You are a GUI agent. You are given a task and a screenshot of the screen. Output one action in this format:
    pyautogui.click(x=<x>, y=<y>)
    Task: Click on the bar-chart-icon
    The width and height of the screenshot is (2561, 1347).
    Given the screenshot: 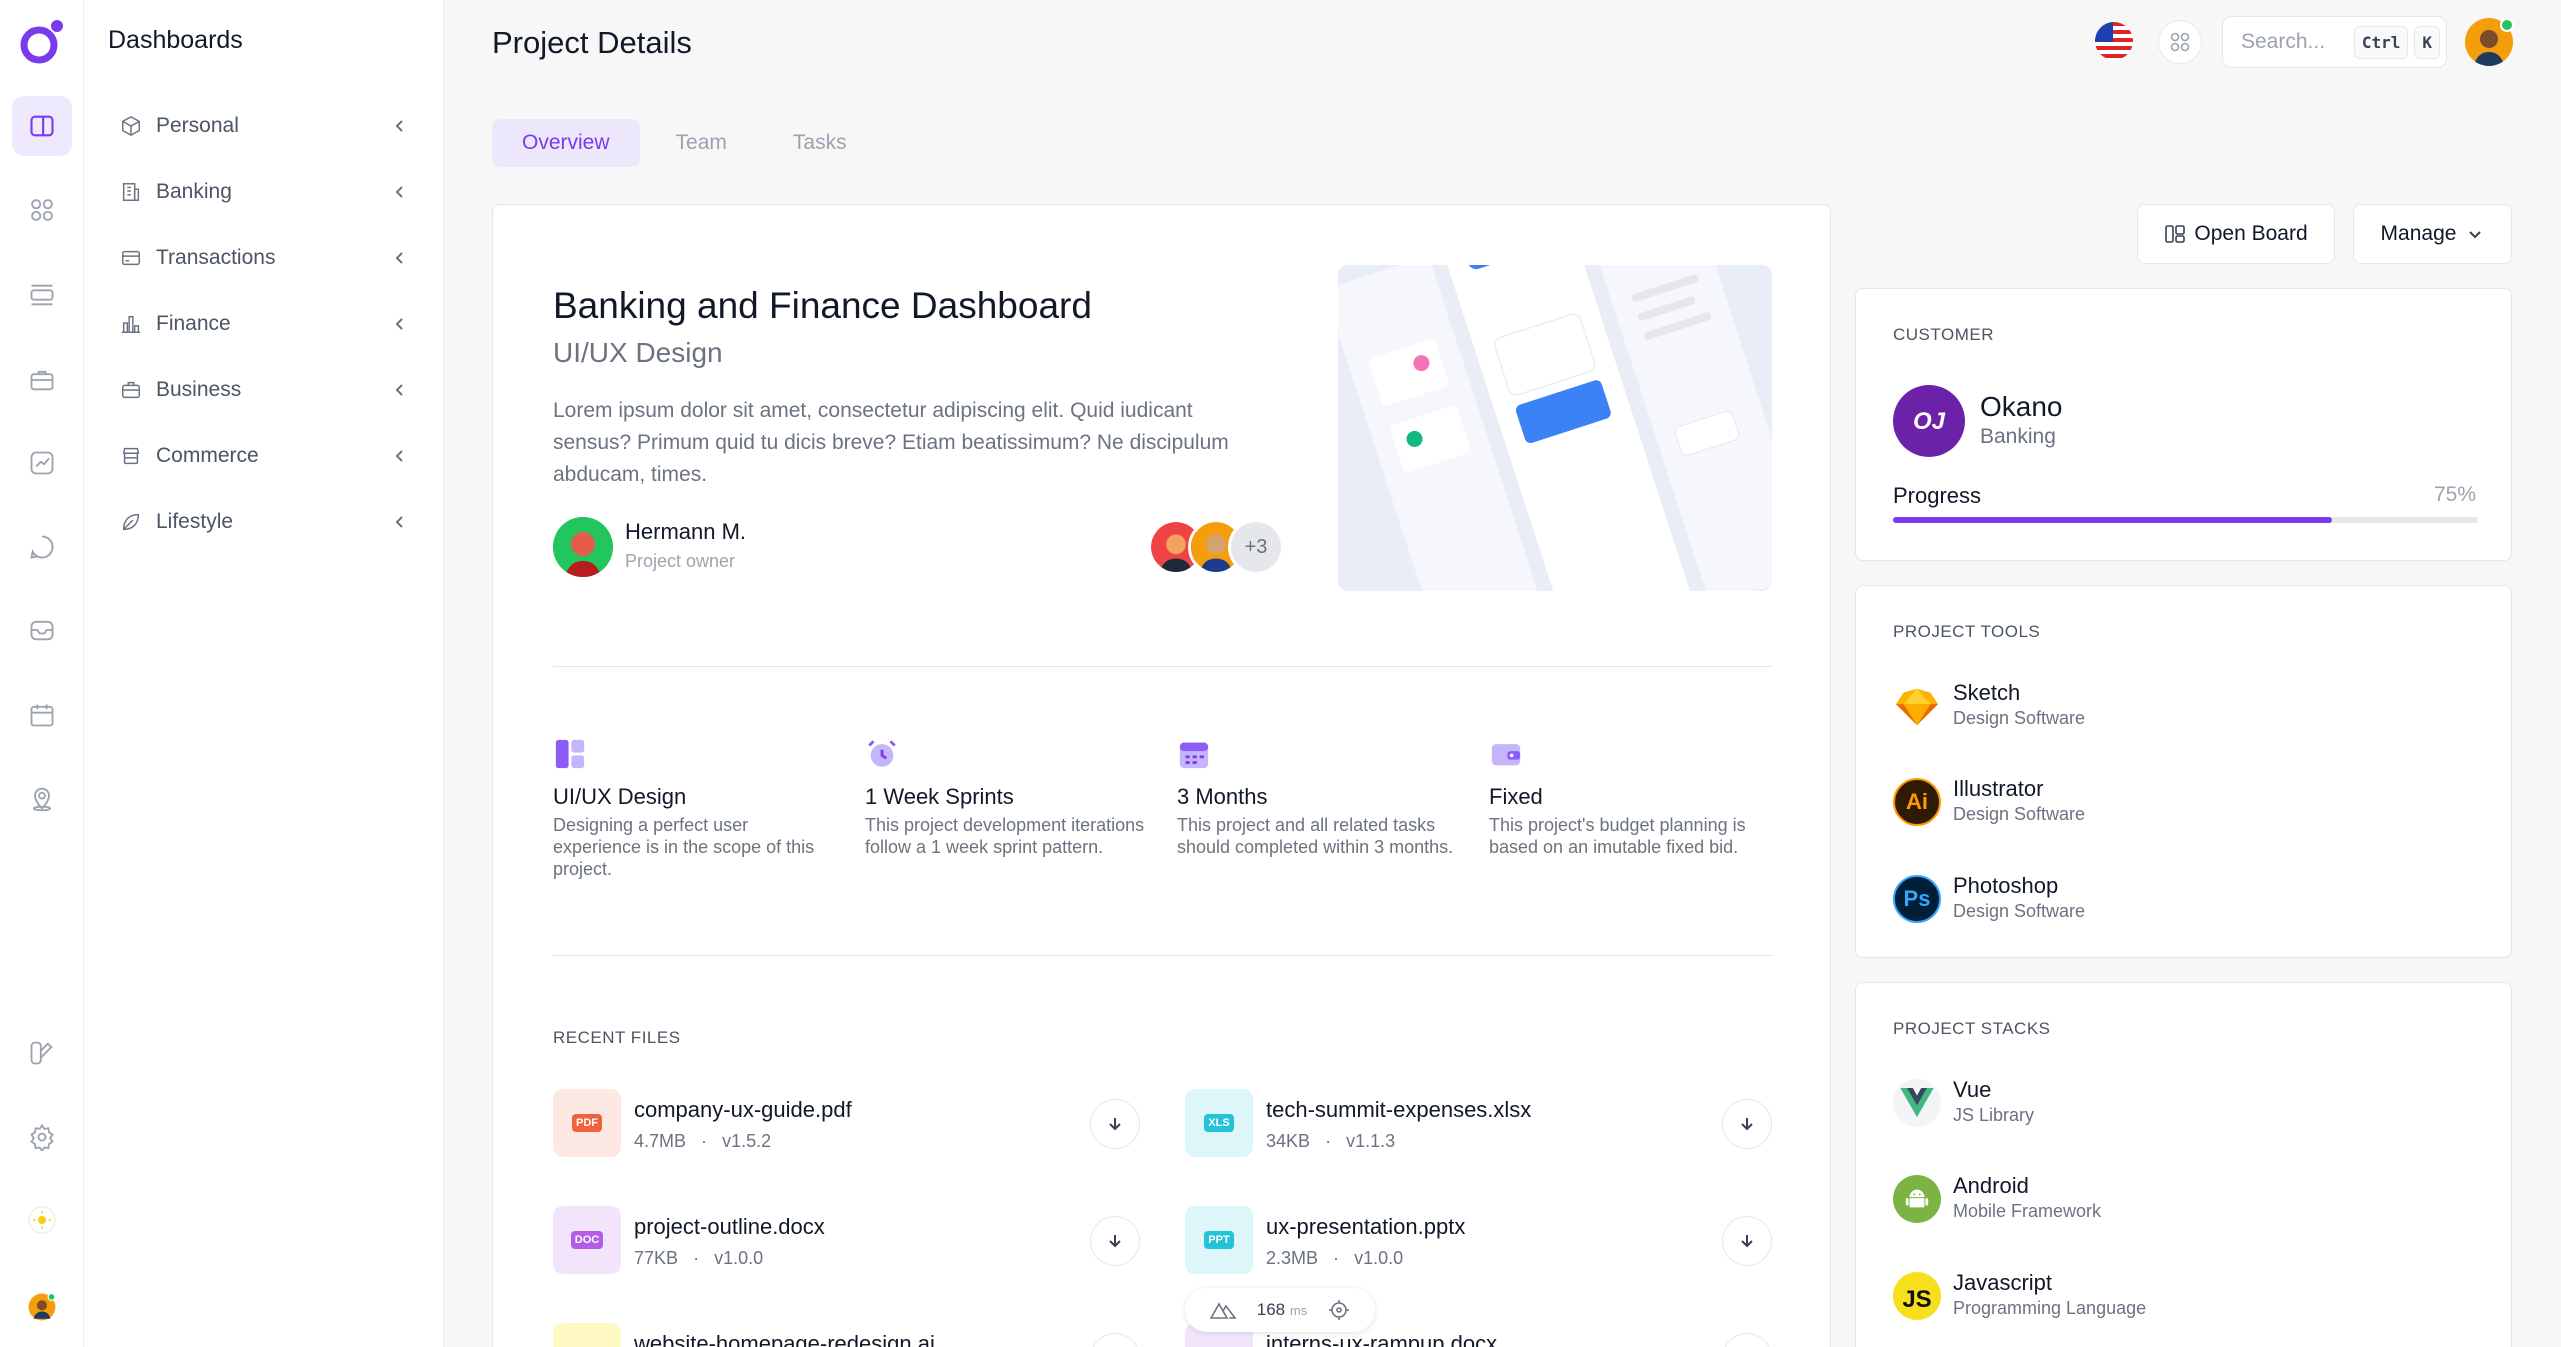 What is the action you would take?
    pyautogui.click(x=131, y=324)
    